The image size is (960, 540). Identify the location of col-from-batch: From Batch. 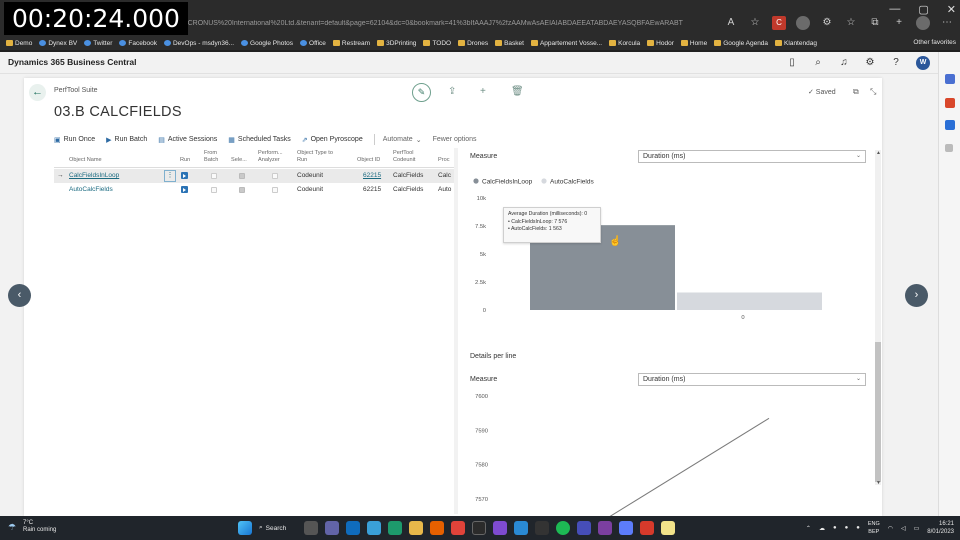
(213, 156).